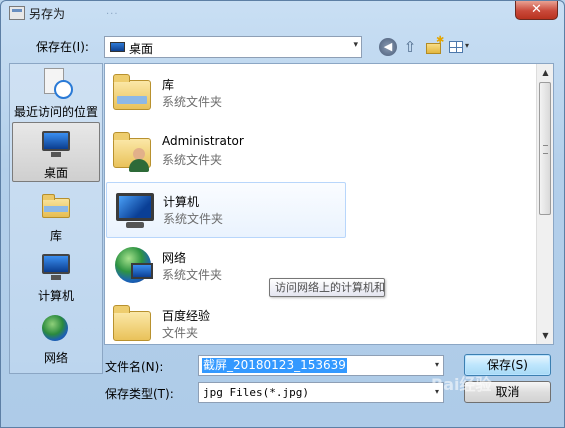 The image size is (565, 428). I want to click on list-item-administrator: Administrator 系统文件夹, so click(226, 152).